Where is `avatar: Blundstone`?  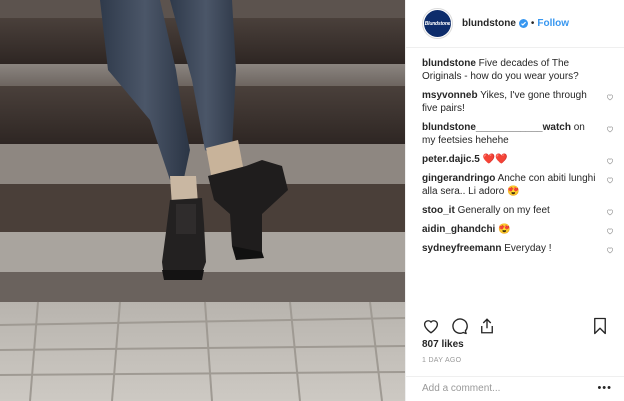 avatar: Blundstone is located at coordinates (437, 23).